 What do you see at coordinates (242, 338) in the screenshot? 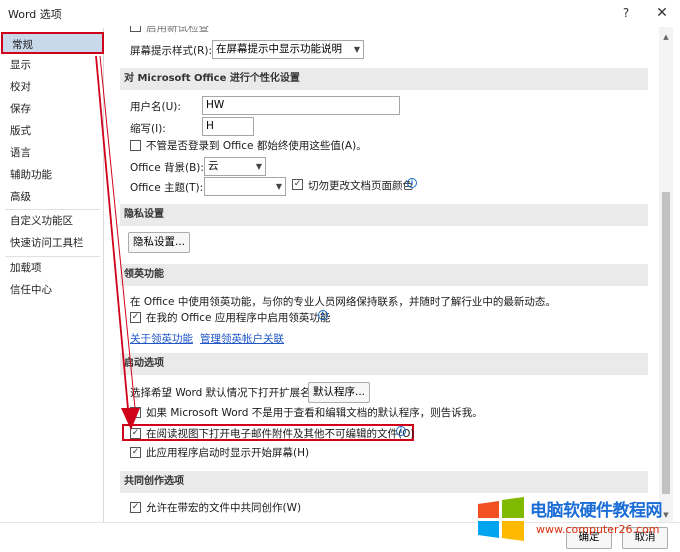
I see `manage-linkedin-link: 管理领英帐户关联` at bounding box center [242, 338].